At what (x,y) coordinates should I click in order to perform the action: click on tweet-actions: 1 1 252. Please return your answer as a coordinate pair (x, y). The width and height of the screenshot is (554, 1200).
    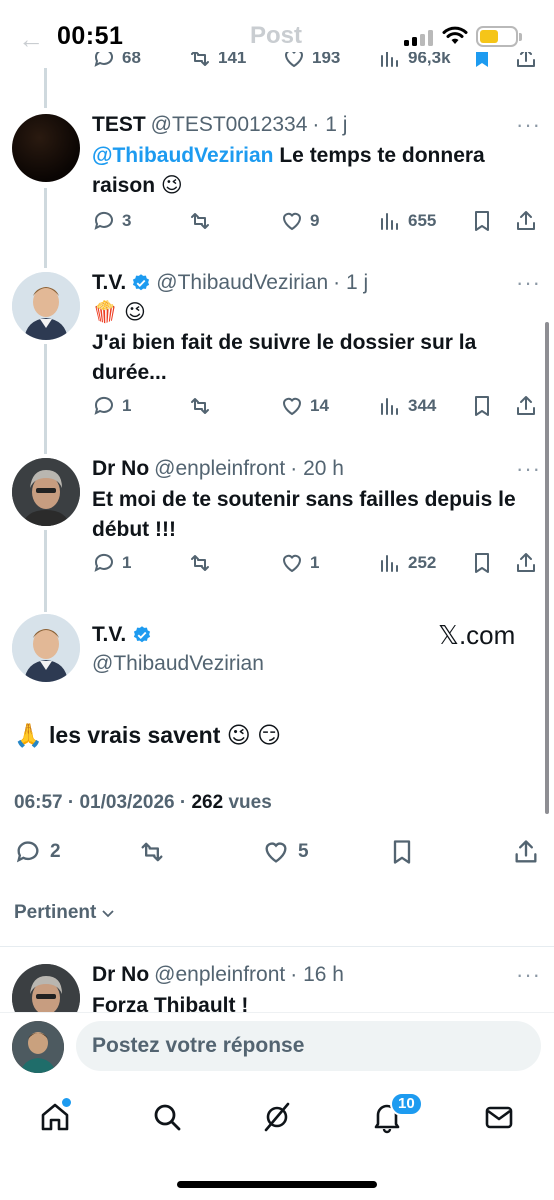
    Looking at the image, I should click on (317, 566).